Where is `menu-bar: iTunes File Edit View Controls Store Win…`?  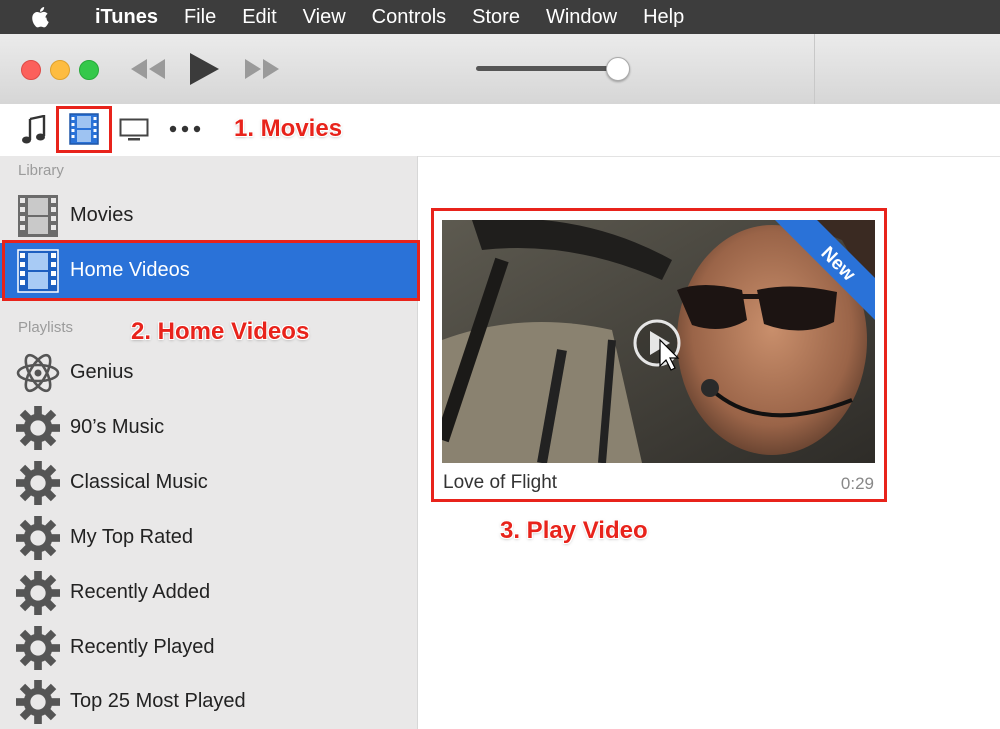 menu-bar: iTunes File Edit View Controls Store Win… is located at coordinates (500, 17).